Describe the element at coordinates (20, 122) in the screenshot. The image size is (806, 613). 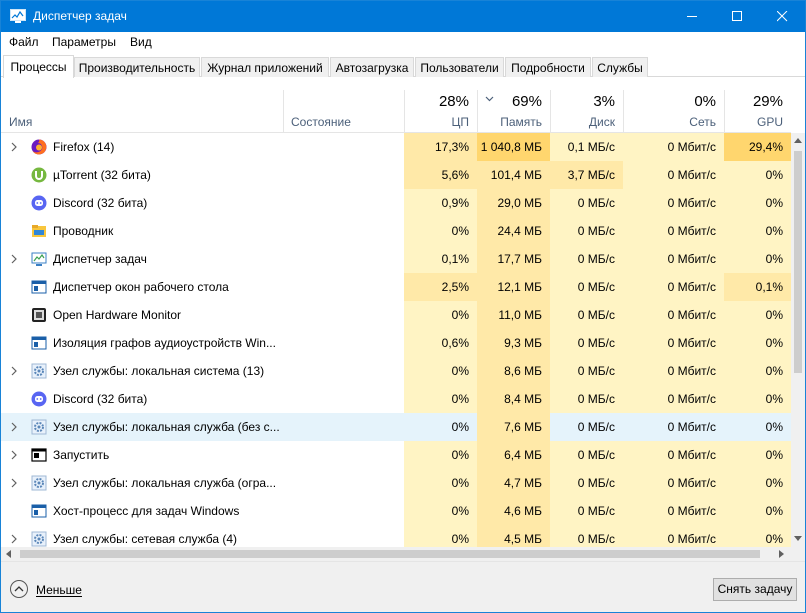
I see `column-name: Имя` at that location.